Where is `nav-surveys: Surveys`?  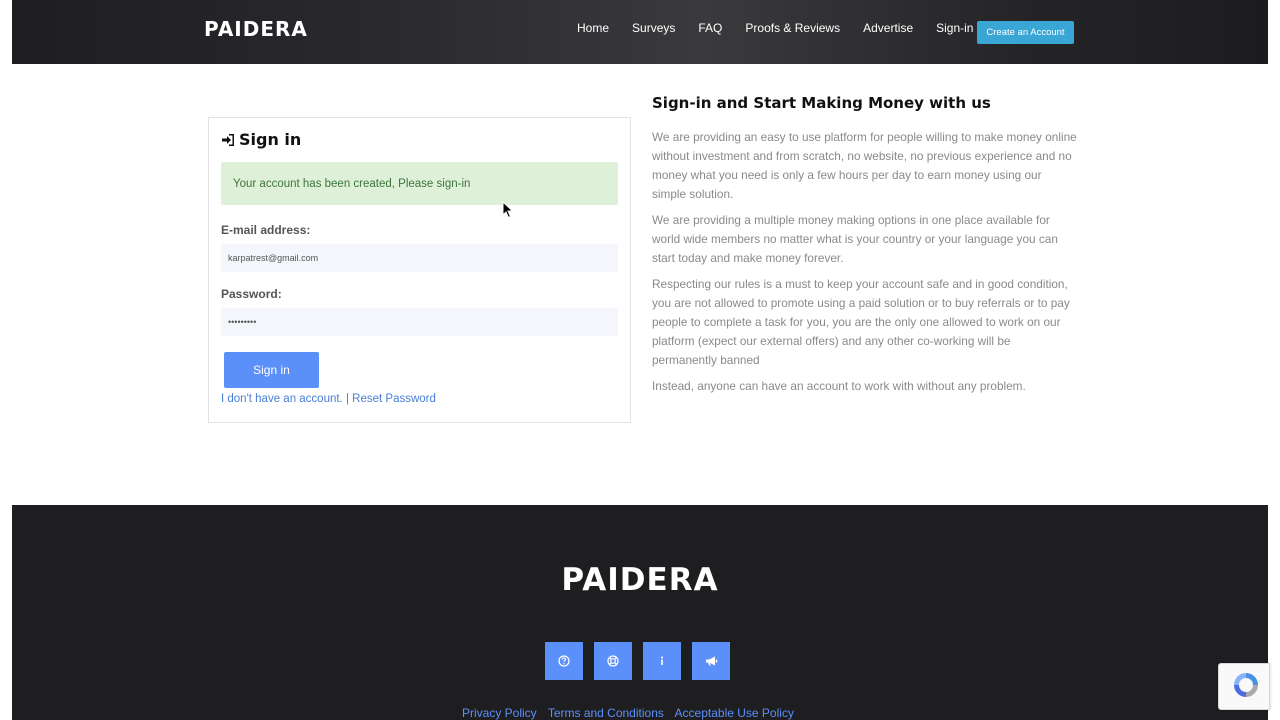 nav-surveys: Surveys is located at coordinates (653, 28).